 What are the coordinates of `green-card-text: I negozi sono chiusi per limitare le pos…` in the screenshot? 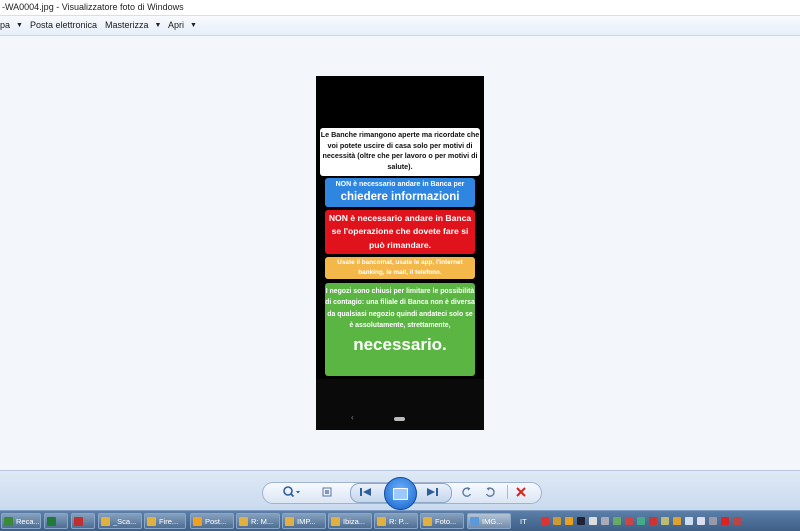 It's located at (400, 309).